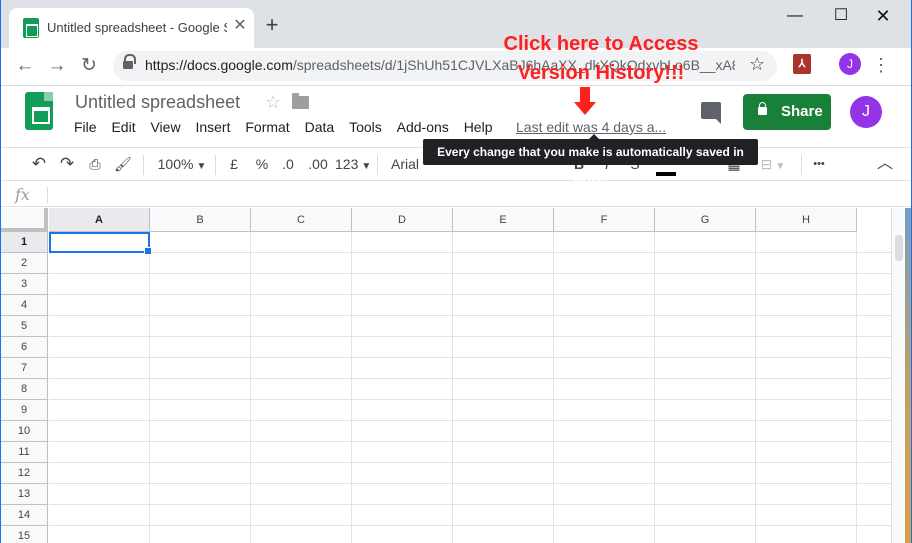  What do you see at coordinates (301, 220) in the screenshot?
I see `column-header: C` at bounding box center [301, 220].